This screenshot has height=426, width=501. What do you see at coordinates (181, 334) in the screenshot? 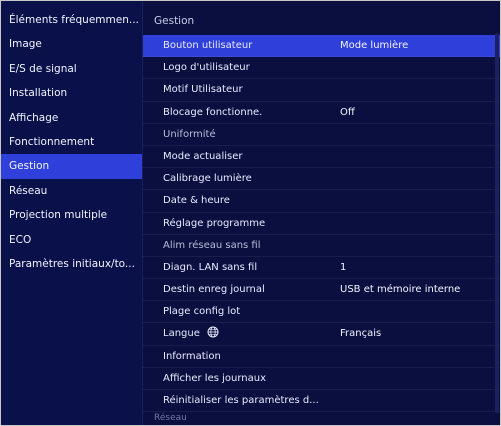
I see `row-label: Langue` at bounding box center [181, 334].